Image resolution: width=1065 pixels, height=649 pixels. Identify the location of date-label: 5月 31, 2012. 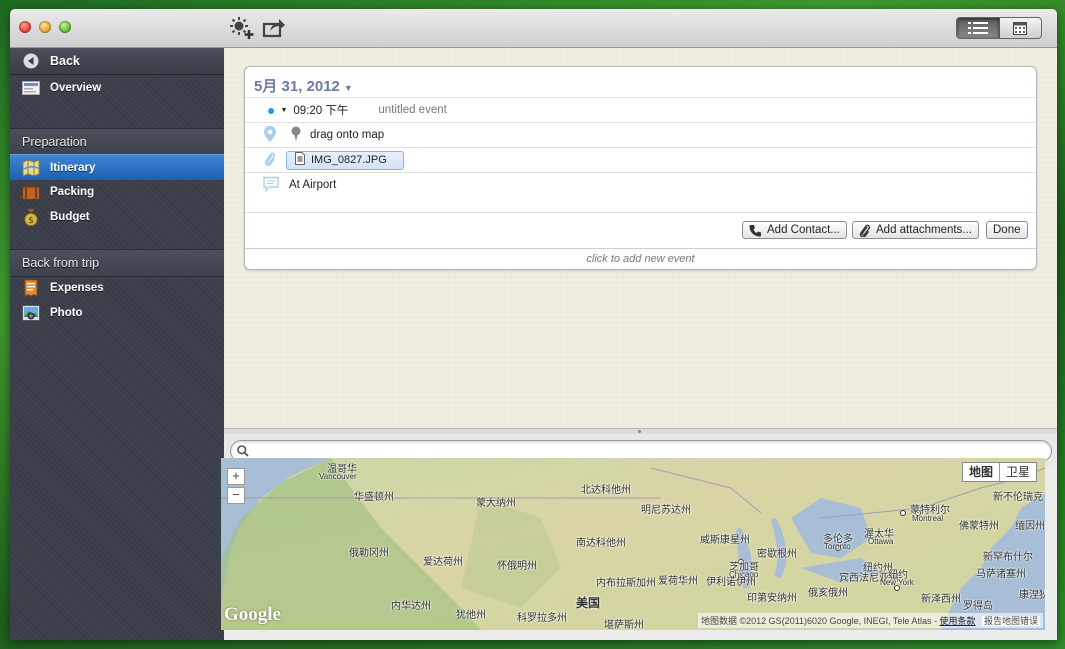
(297, 86).